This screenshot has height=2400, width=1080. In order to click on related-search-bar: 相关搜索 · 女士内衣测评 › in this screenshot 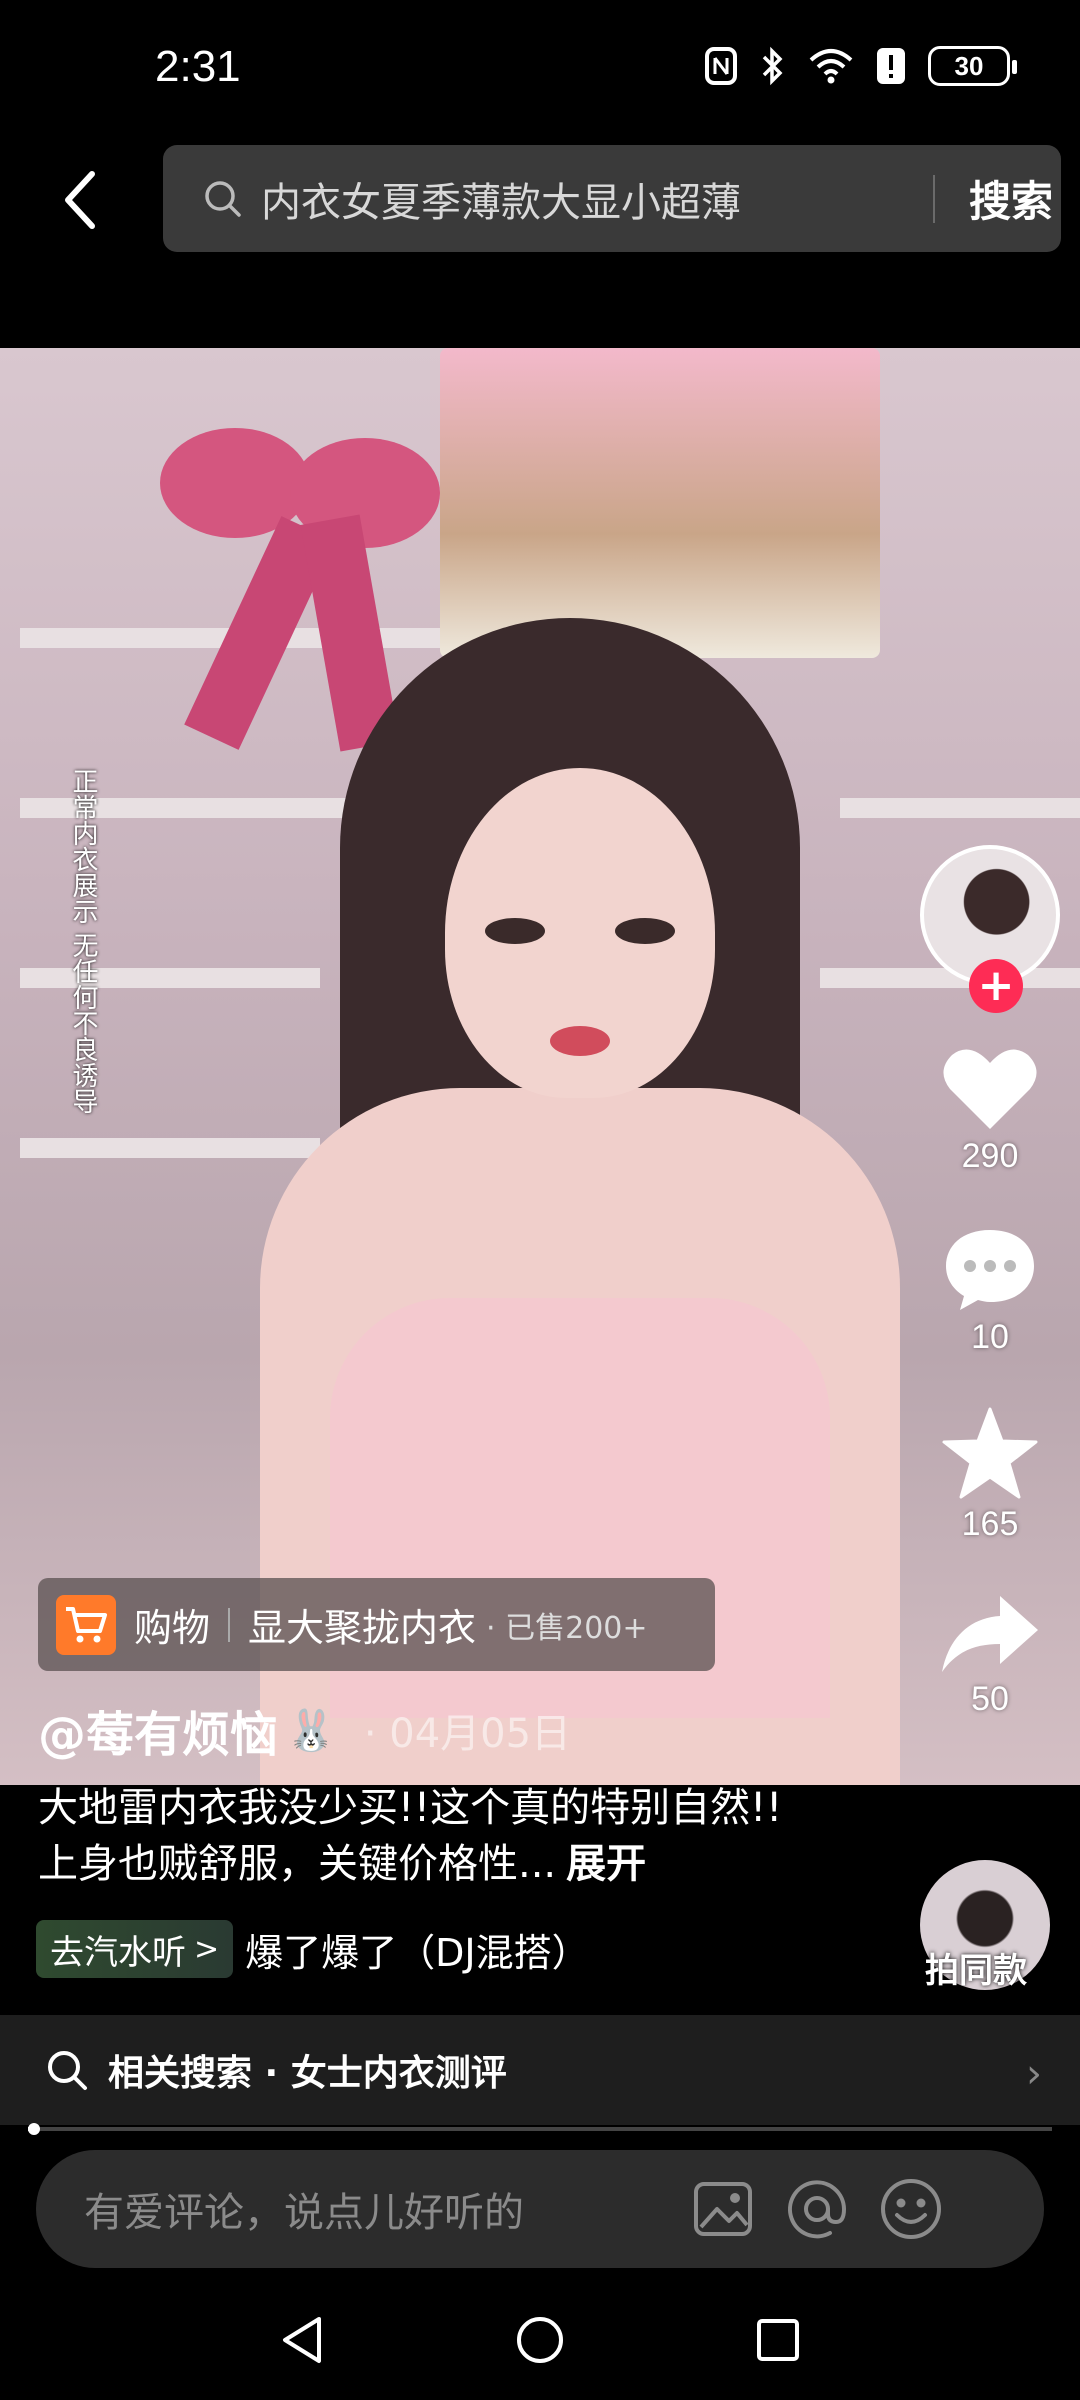, I will do `click(540, 2070)`.